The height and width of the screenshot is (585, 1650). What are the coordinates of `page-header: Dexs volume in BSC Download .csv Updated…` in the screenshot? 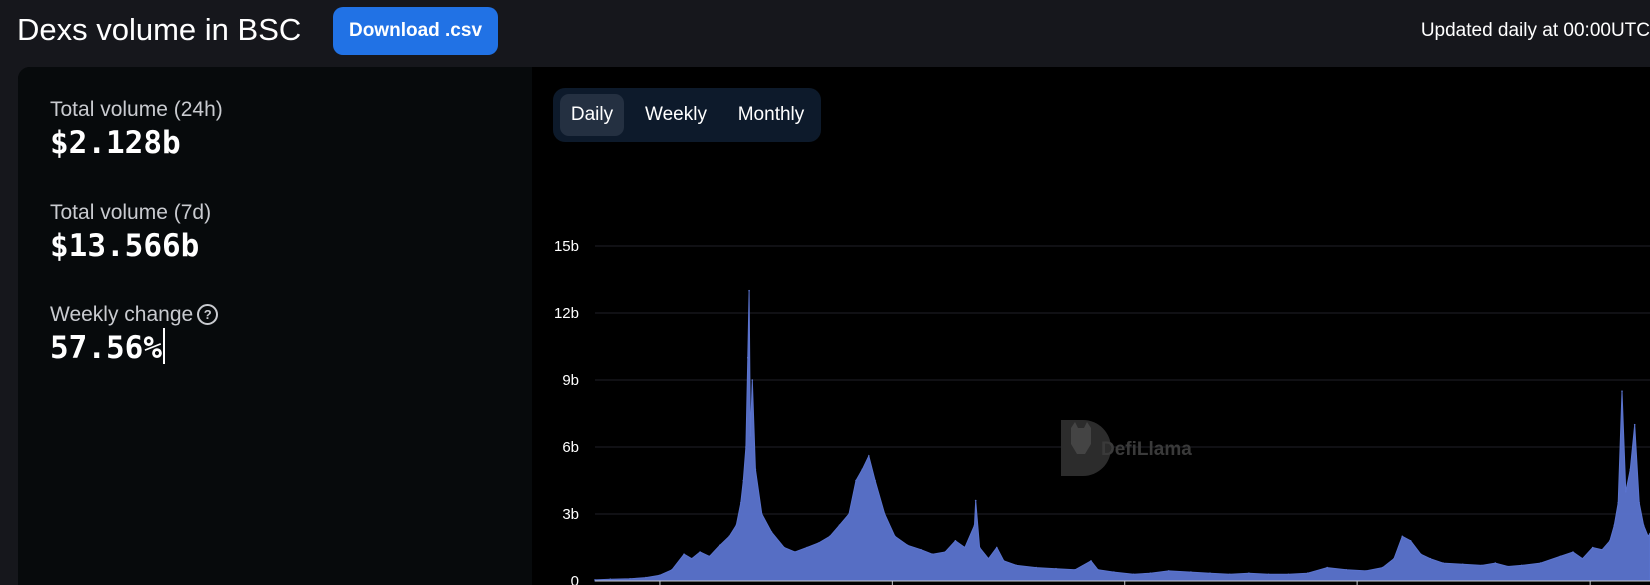 It's located at (825, 32).